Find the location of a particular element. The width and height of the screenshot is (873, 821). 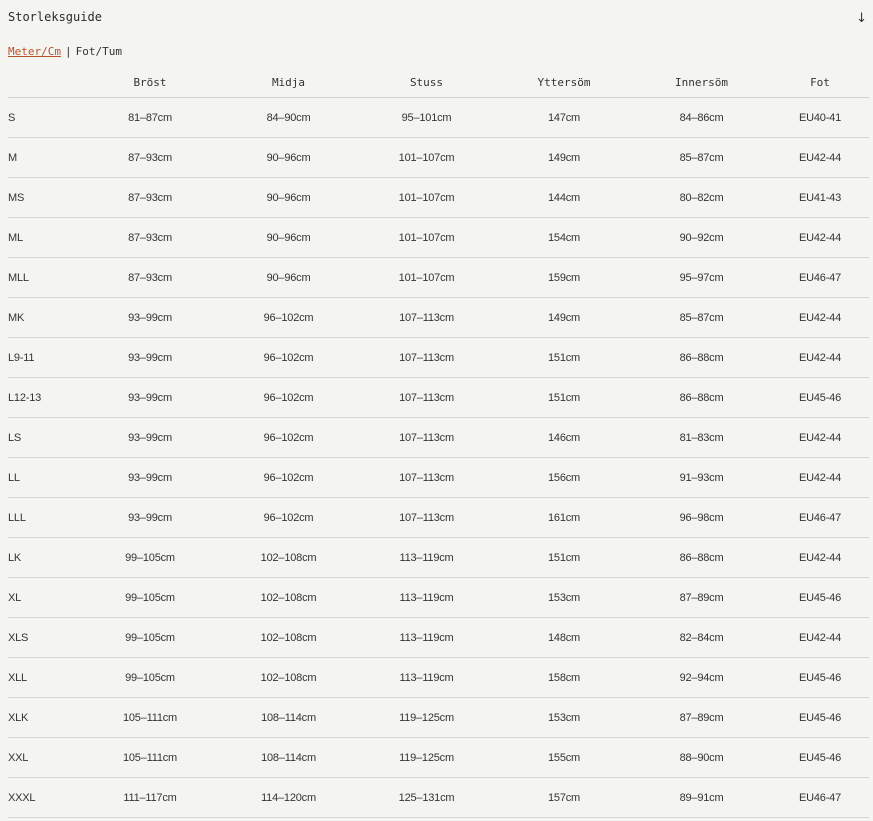

size-guide-header: Storleksguide ↓ is located at coordinates (437, 17).